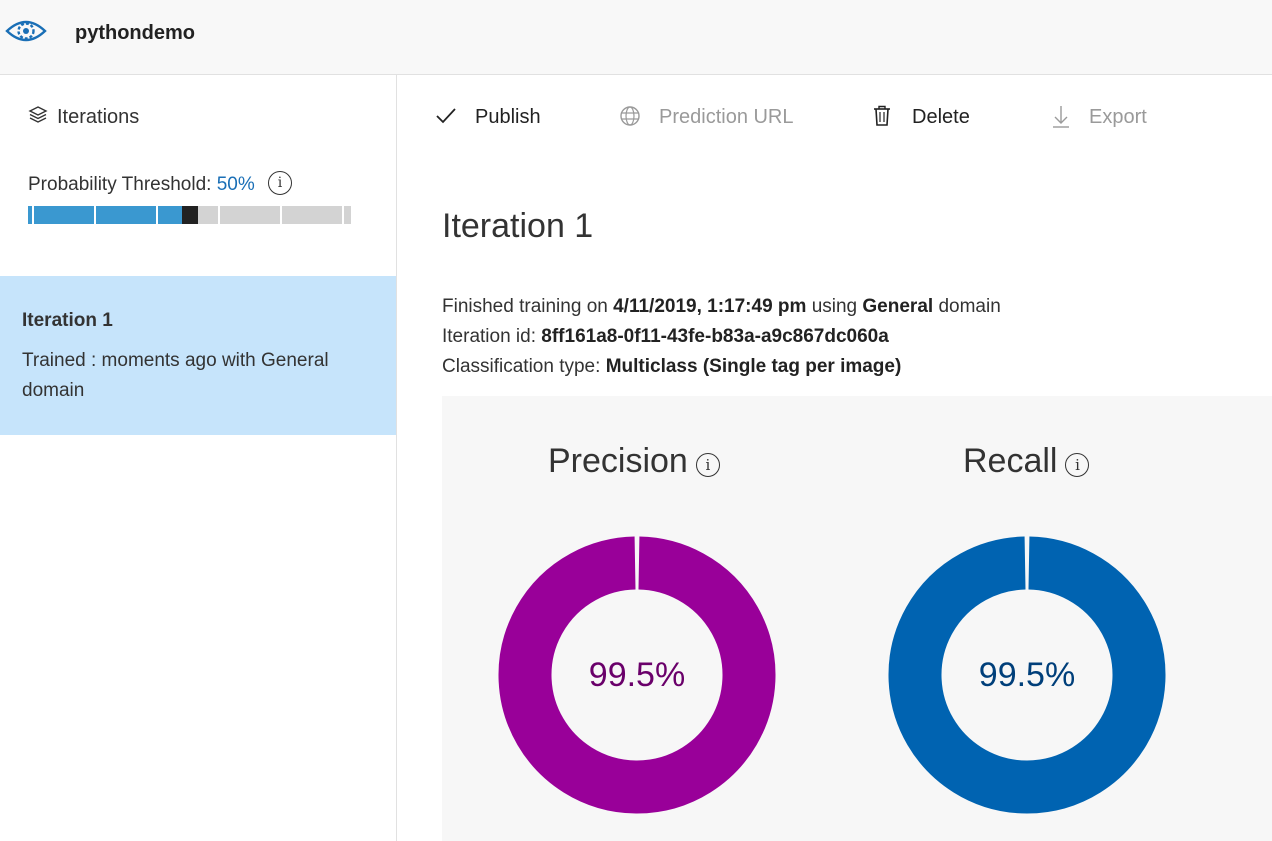 This screenshot has height=841, width=1272. Describe the element at coordinates (1010, 461) in the screenshot. I see `recall-label: Recall` at that location.